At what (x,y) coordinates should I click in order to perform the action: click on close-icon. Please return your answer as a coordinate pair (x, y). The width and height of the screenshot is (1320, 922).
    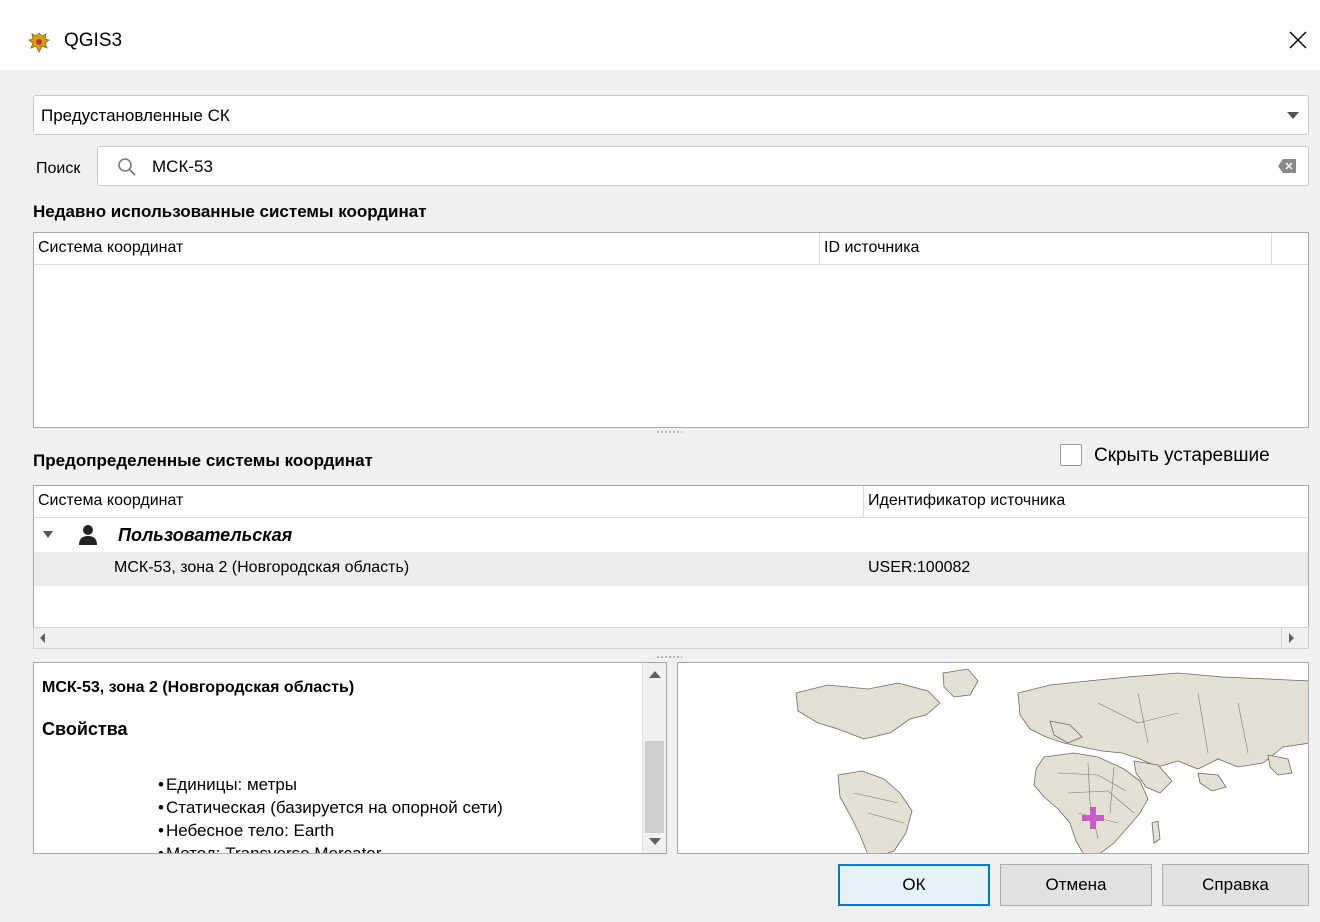
    Looking at the image, I should click on (1298, 40).